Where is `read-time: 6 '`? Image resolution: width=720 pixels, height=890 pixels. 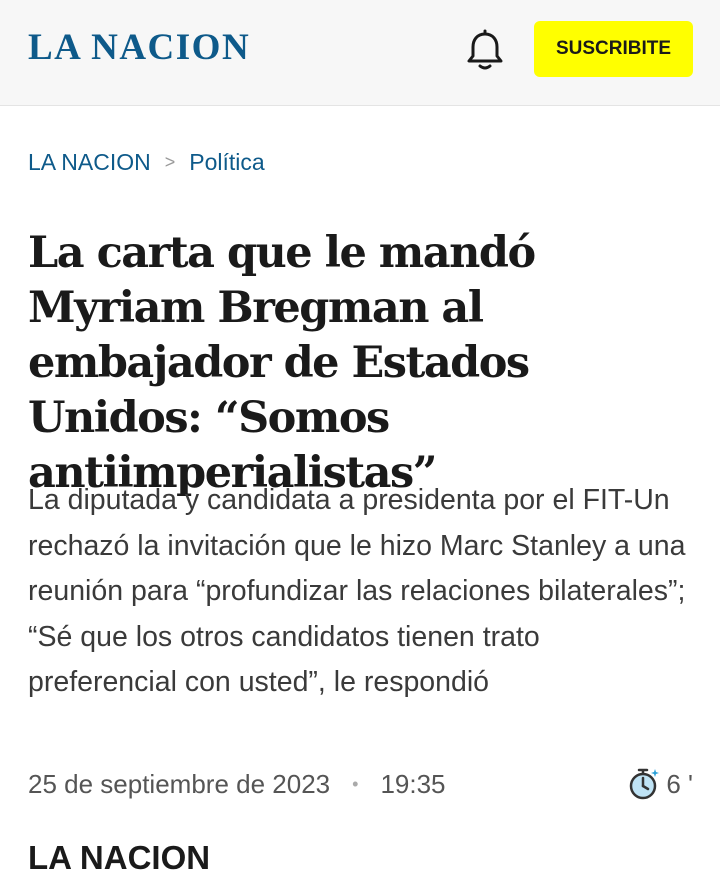
read-time: 6 ' is located at coordinates (660, 784).